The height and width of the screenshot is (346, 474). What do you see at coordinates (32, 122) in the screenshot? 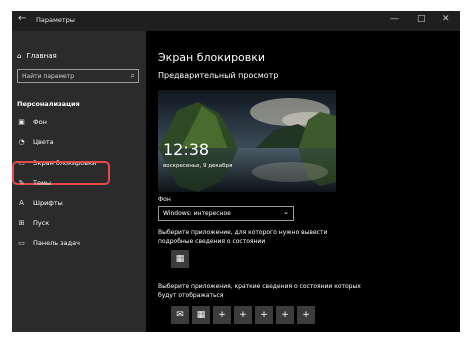
I see `sidebar-item-background: ▣ Фон` at bounding box center [32, 122].